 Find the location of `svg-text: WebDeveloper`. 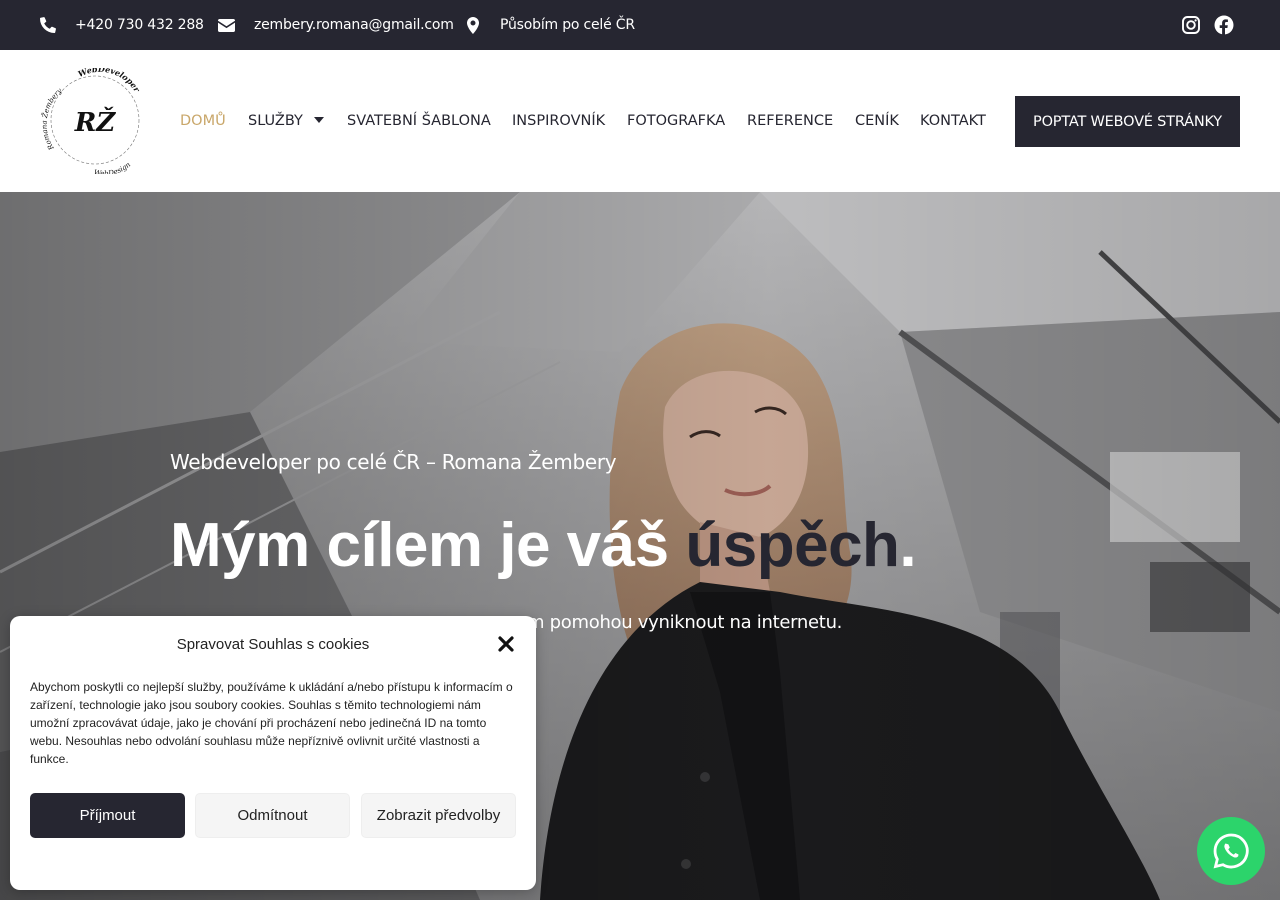

svg-text: WebDeveloper is located at coordinates (109, 81).